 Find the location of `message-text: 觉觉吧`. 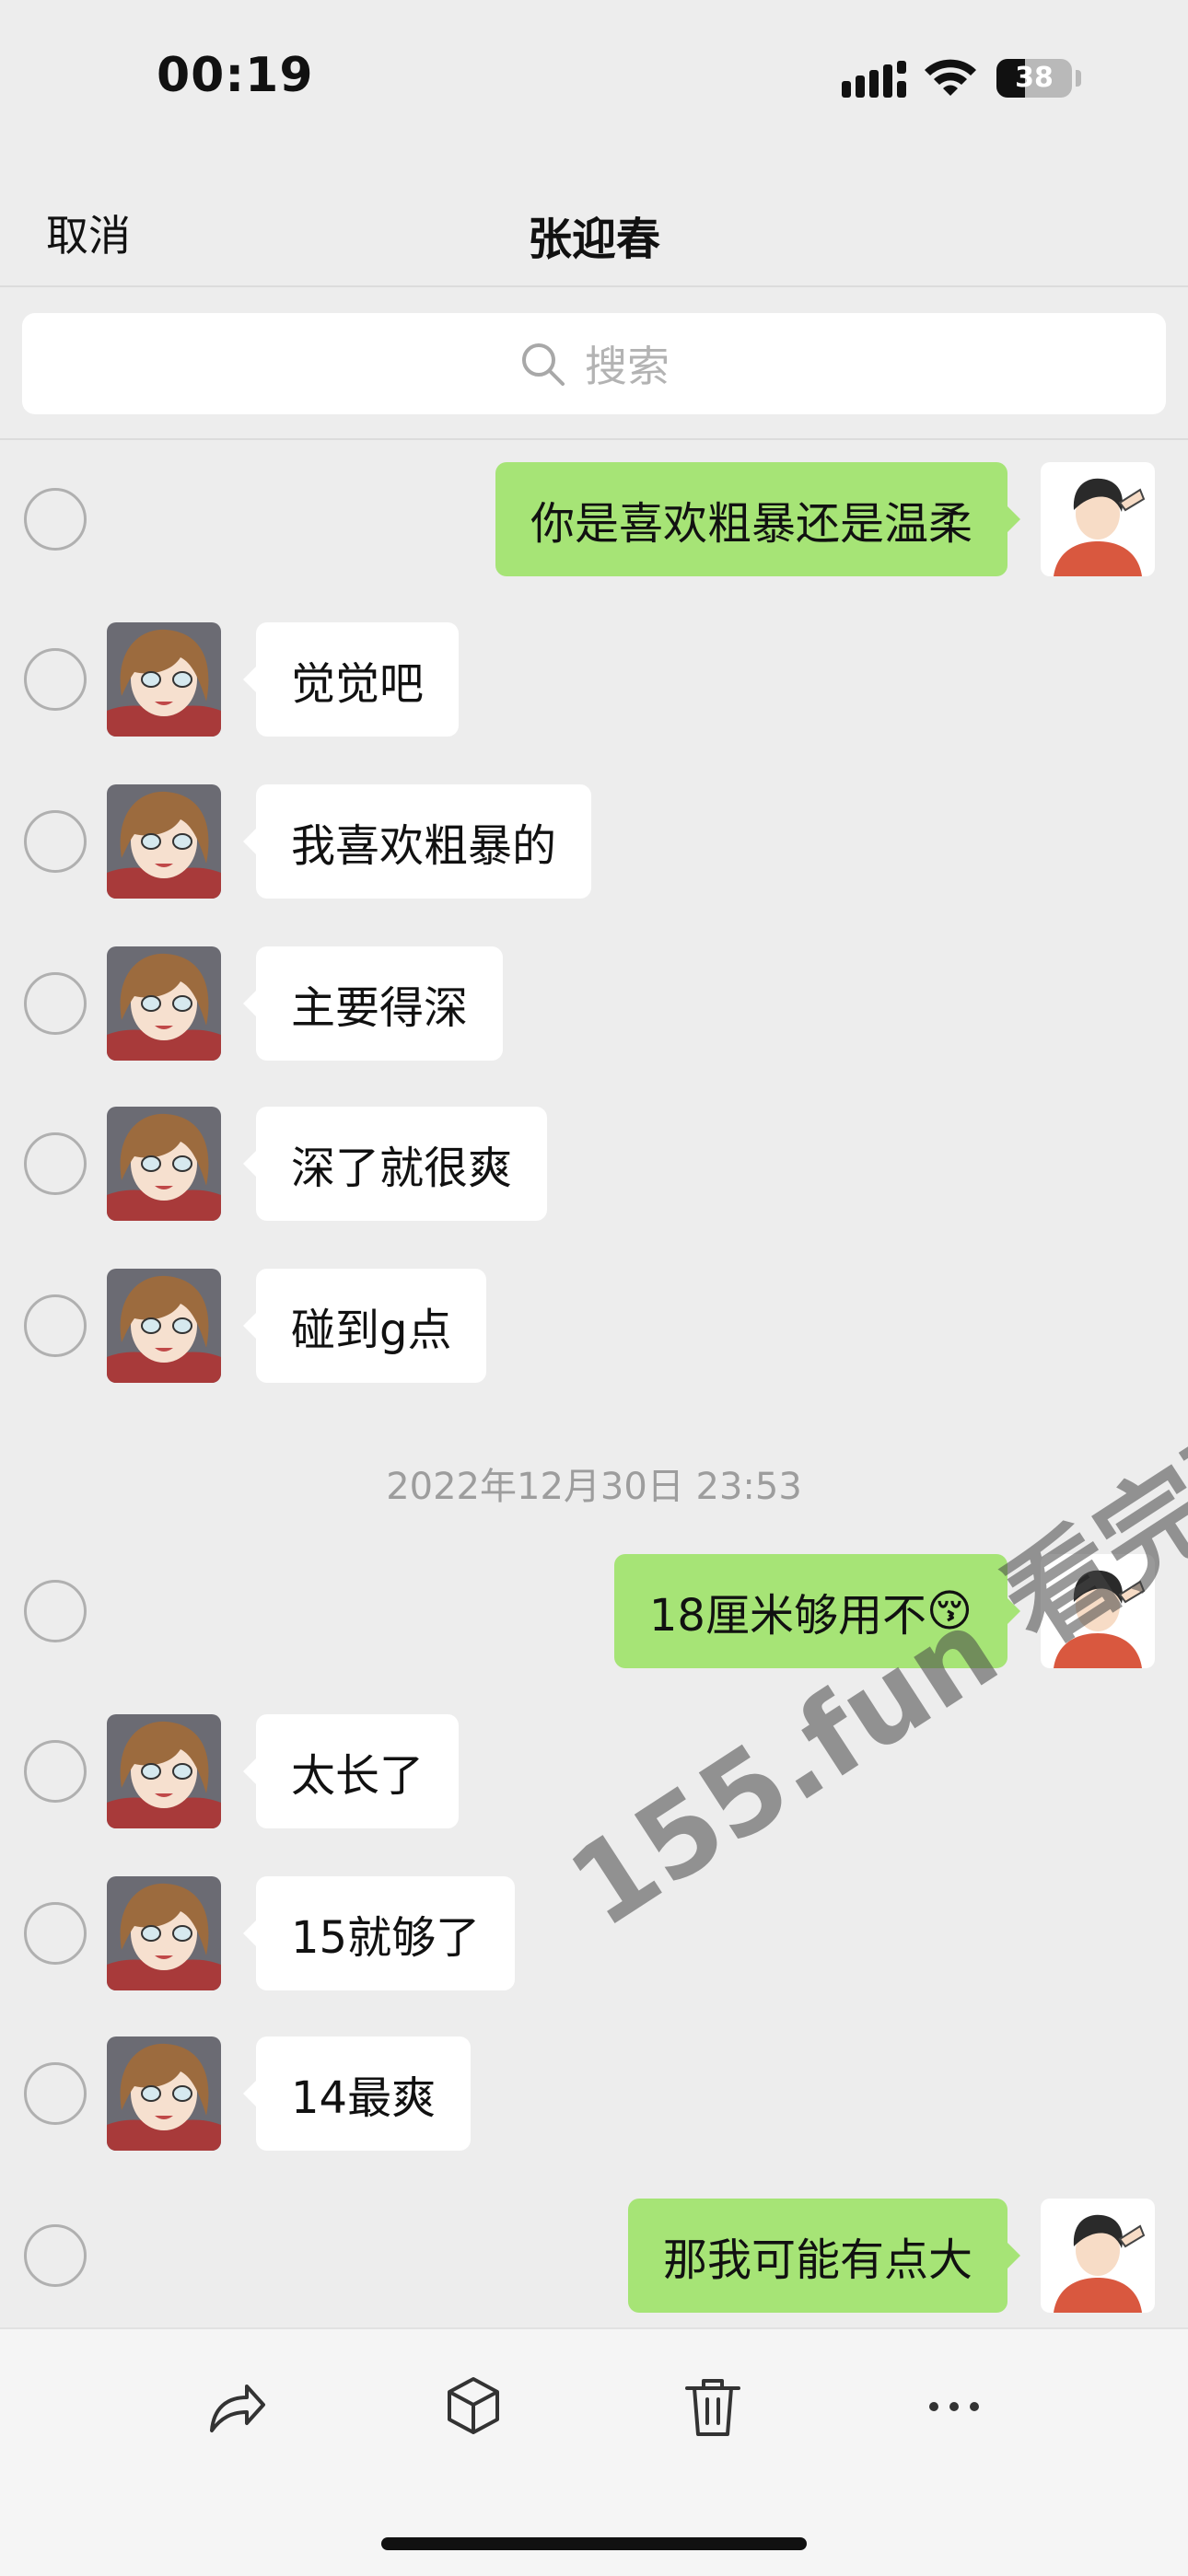

message-text: 觉觉吧 is located at coordinates (358, 684).